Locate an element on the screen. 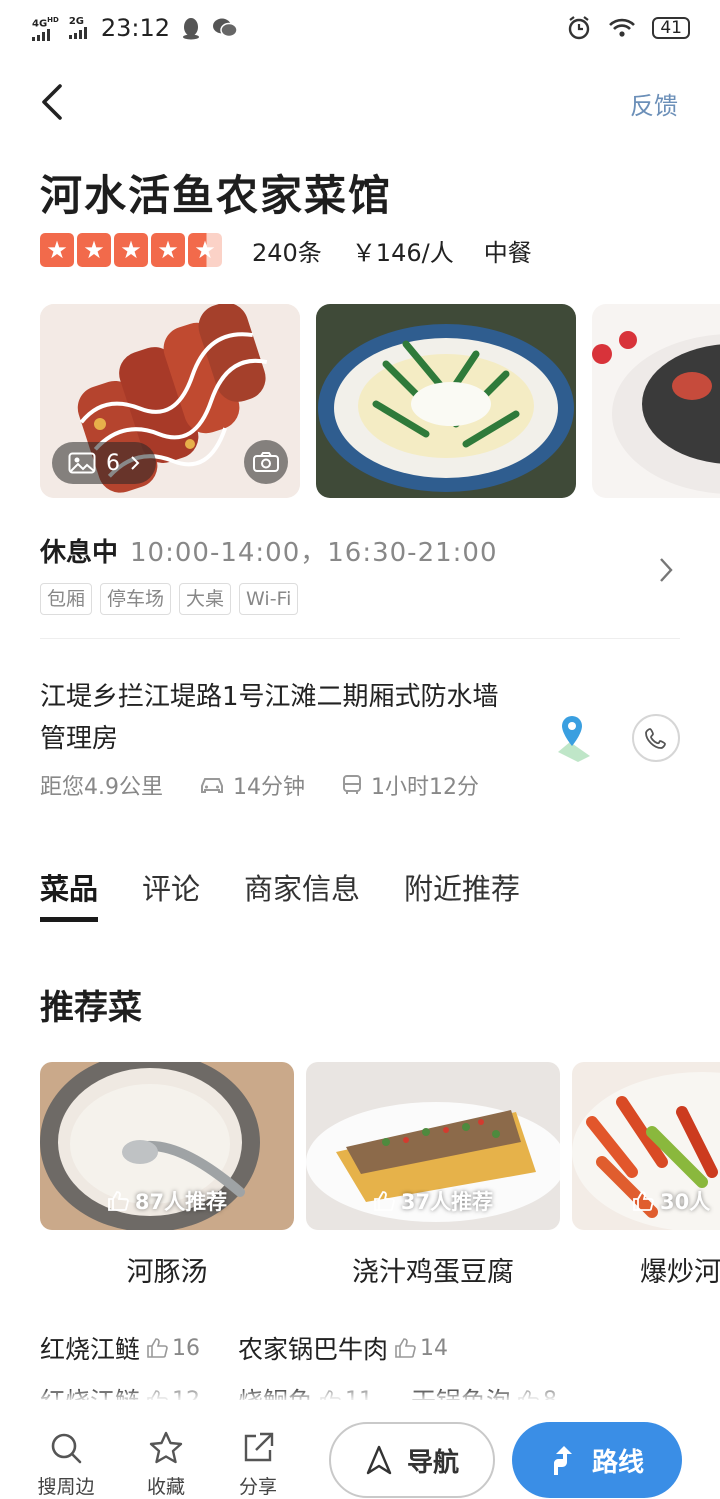 The image size is (720, 1499). wifi-icon is located at coordinates (622, 27).